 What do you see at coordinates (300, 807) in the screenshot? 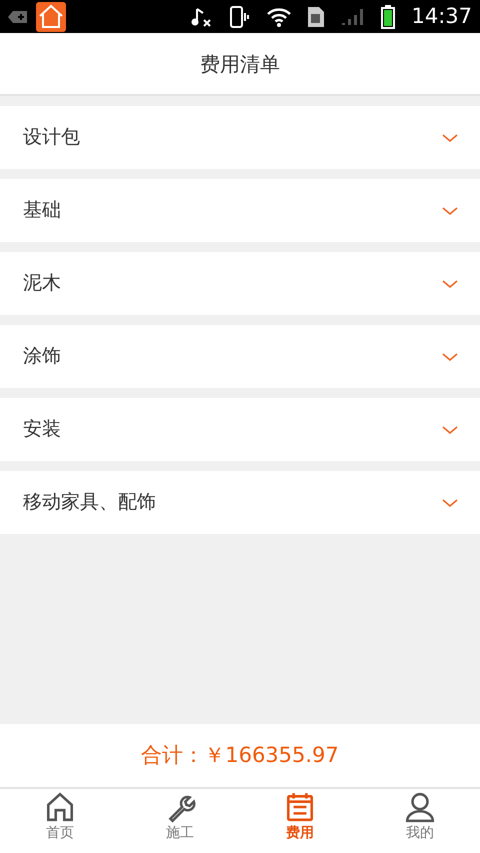
I see `calendar-icon` at bounding box center [300, 807].